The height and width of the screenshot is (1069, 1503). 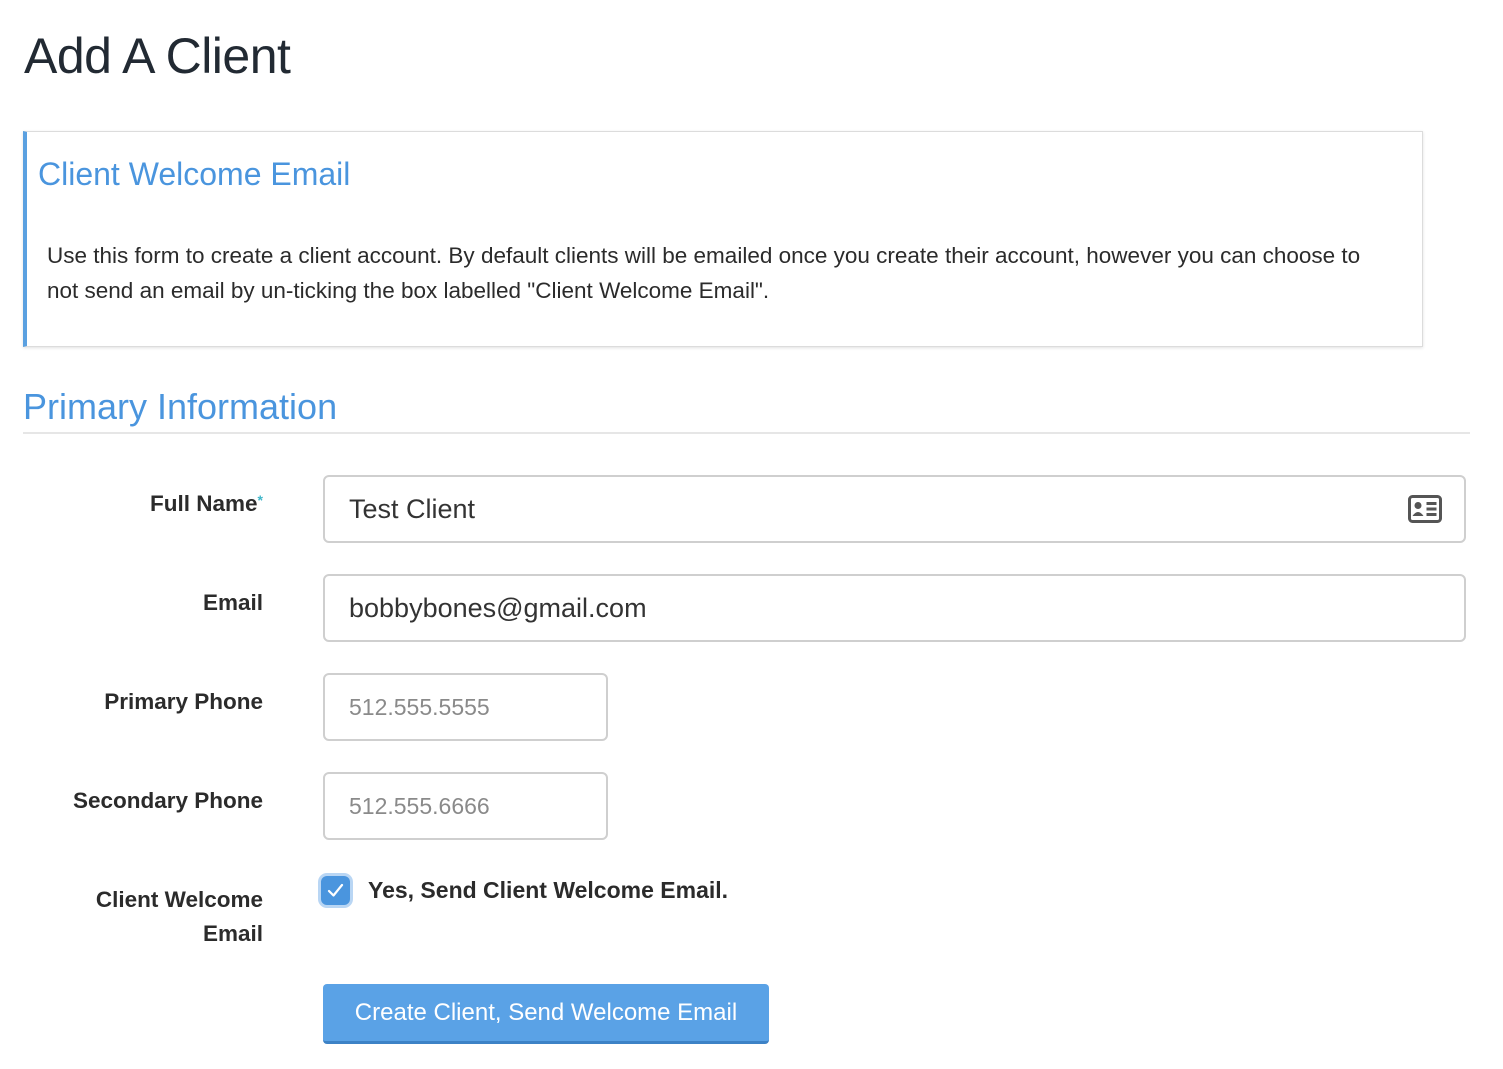 I want to click on email-label: Email, so click(x=232, y=602).